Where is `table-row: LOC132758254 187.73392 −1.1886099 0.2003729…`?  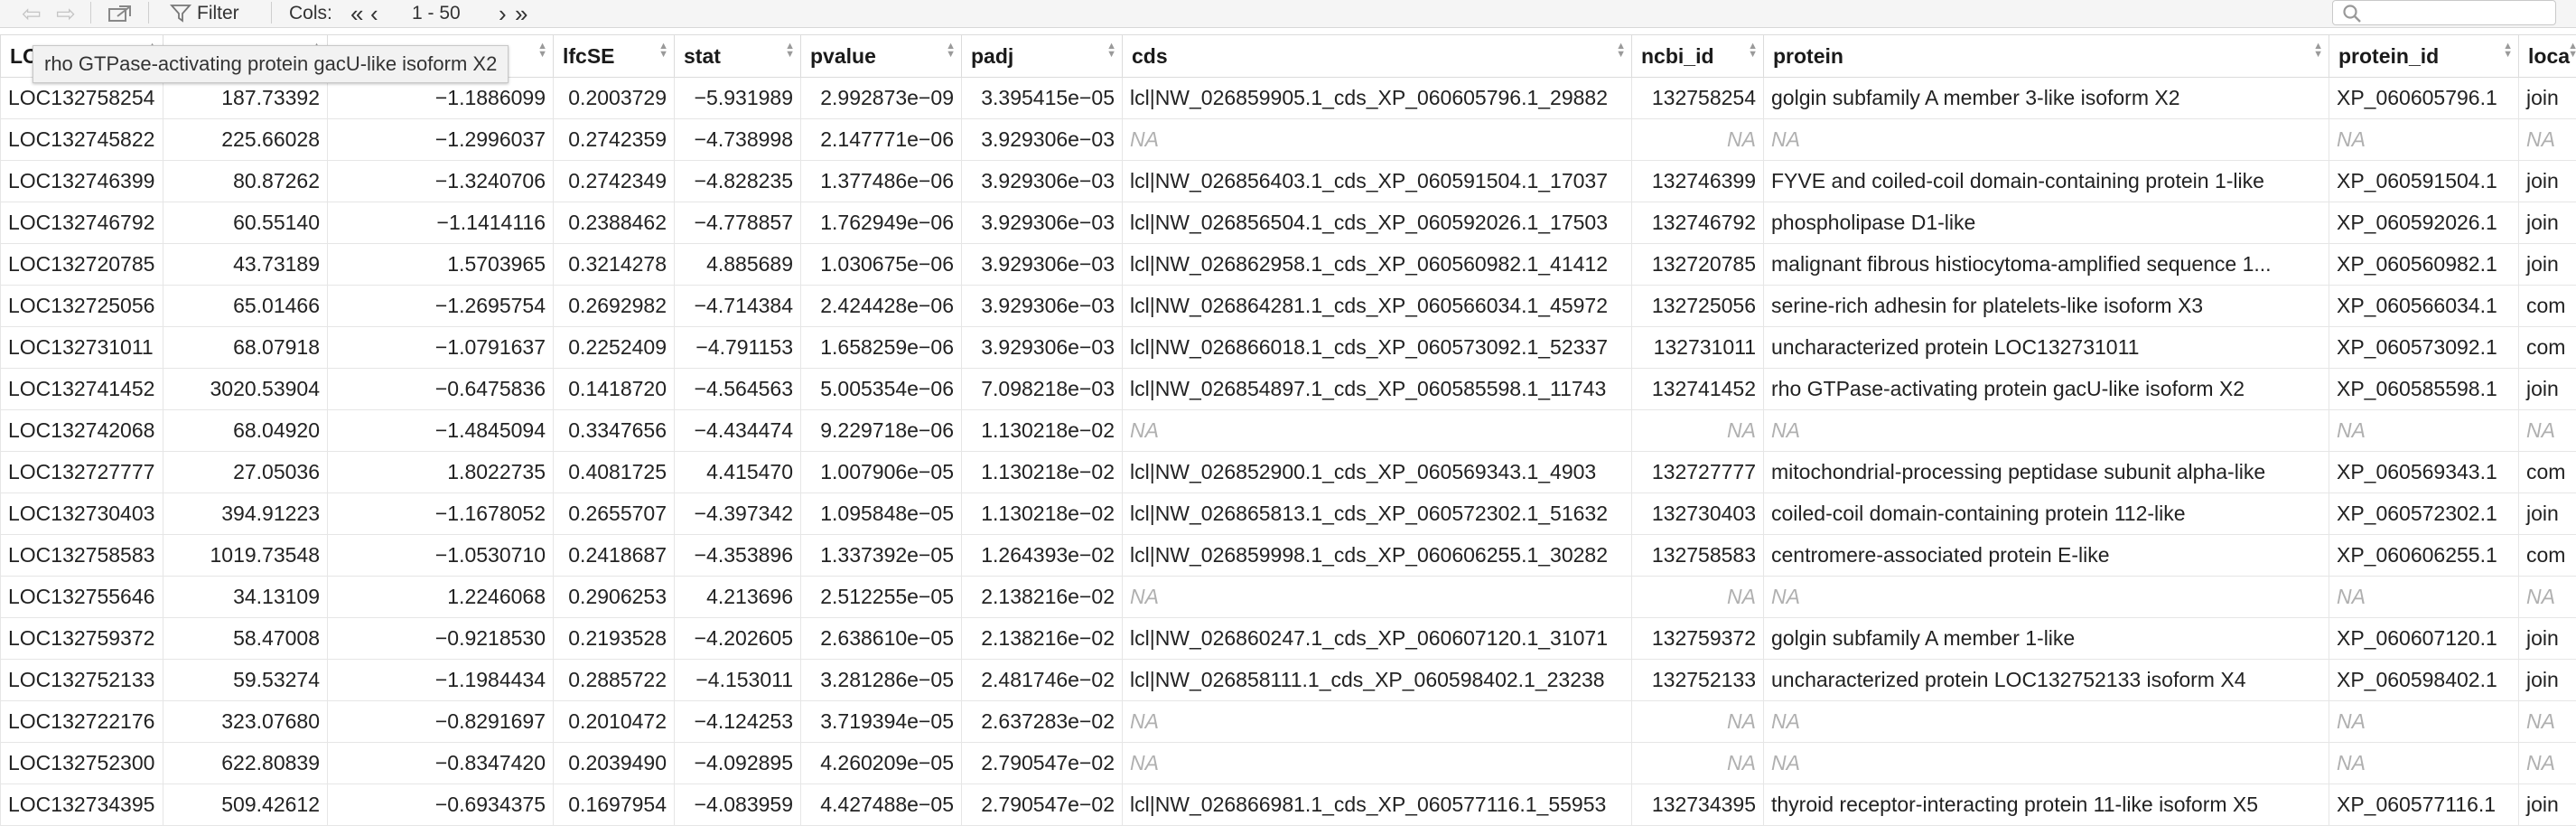
table-row: LOC132758254 187.73392 −1.1886099 0.2003729… is located at coordinates (1288, 98).